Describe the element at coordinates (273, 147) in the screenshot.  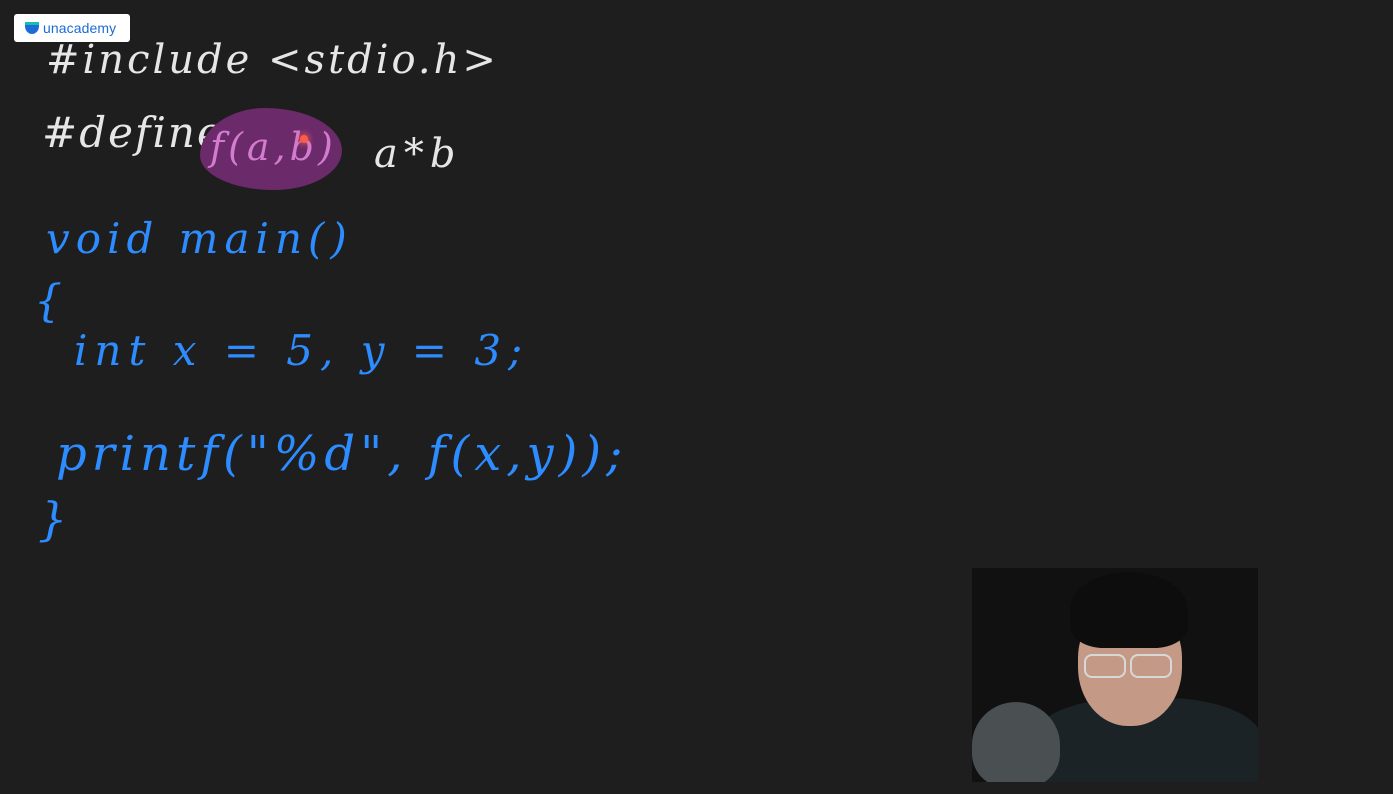
I see `code-define-macro: f(a,b)` at that location.